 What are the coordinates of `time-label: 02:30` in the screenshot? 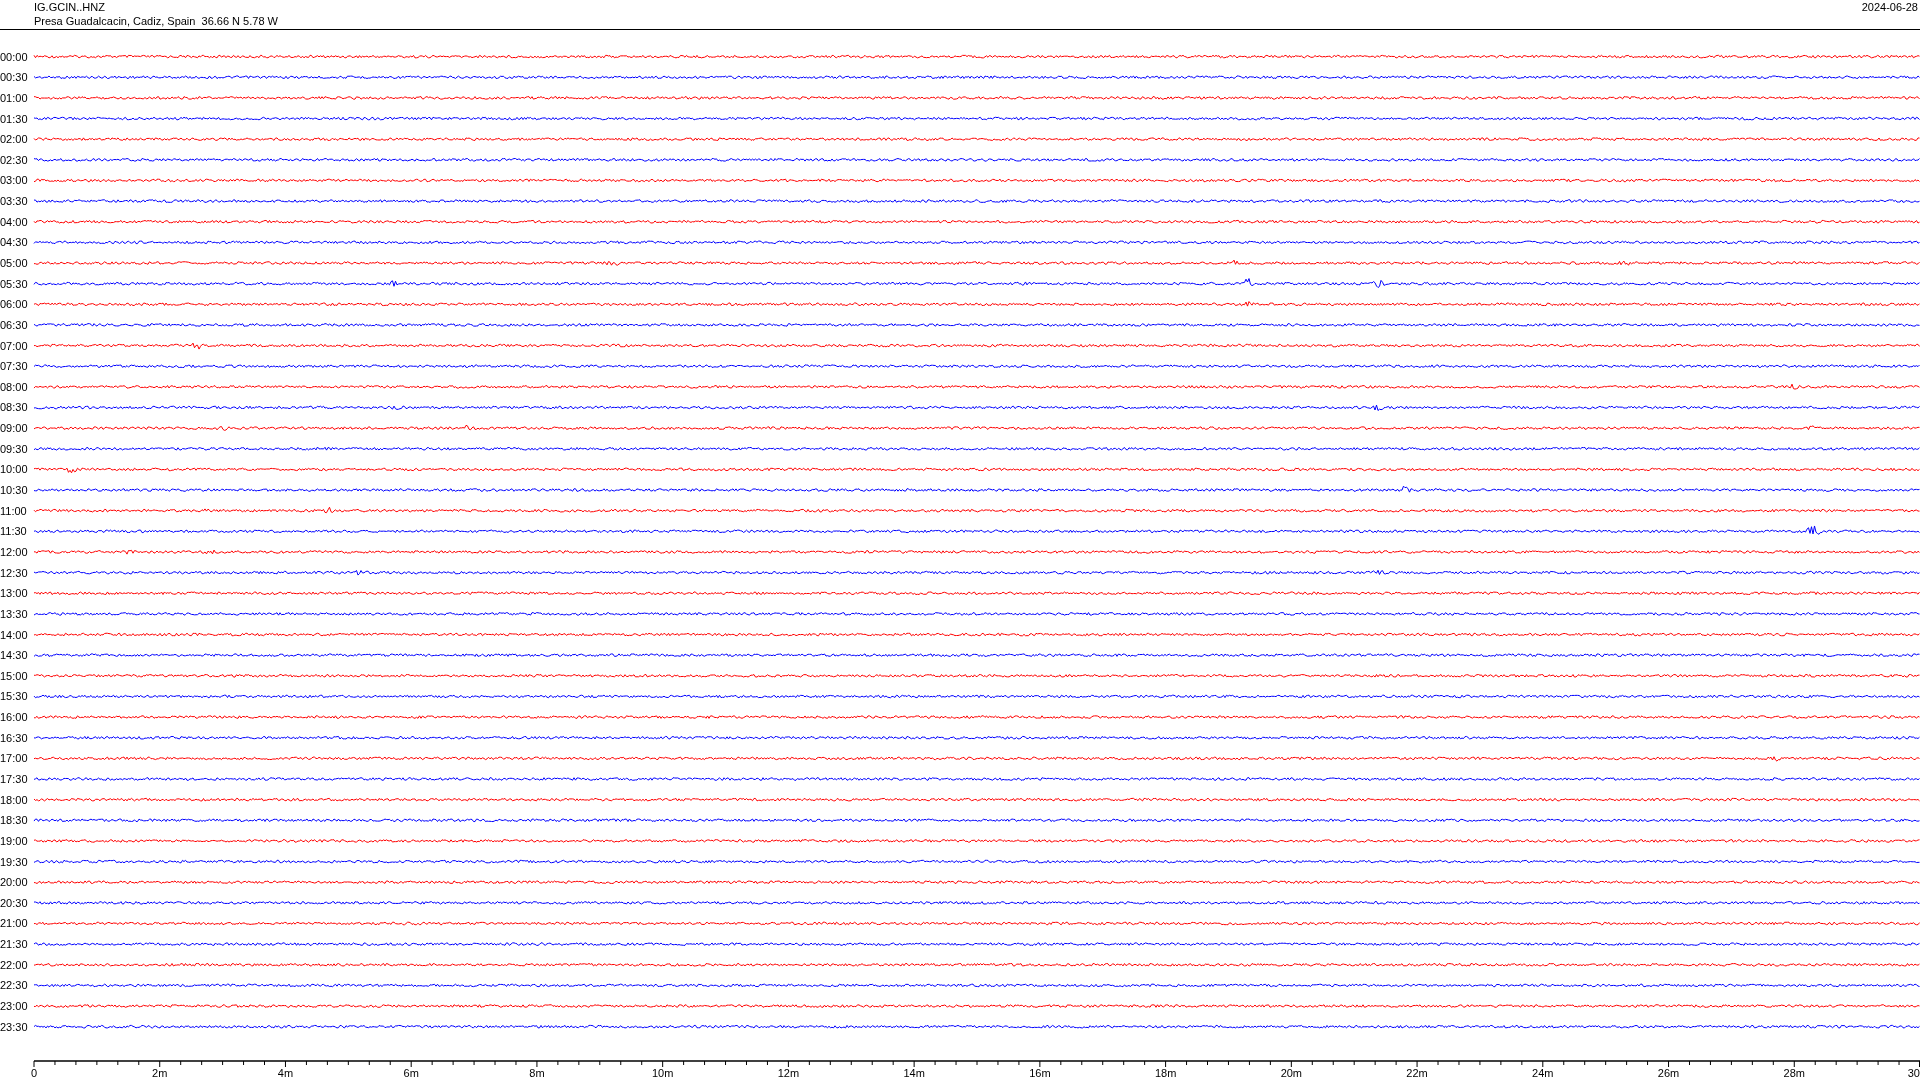 It's located at (14, 159).